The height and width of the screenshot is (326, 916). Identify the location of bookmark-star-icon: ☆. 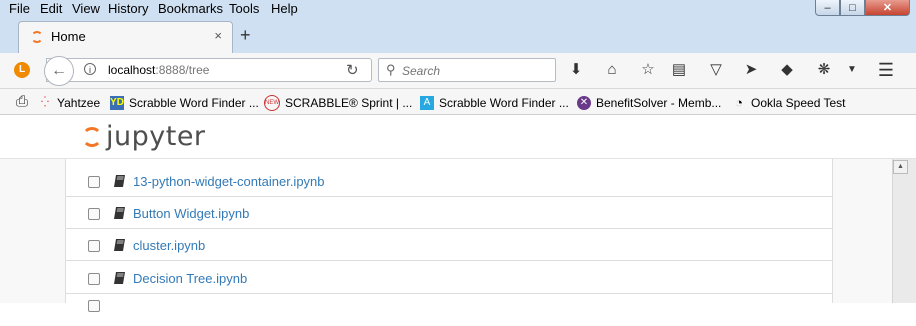
(648, 70).